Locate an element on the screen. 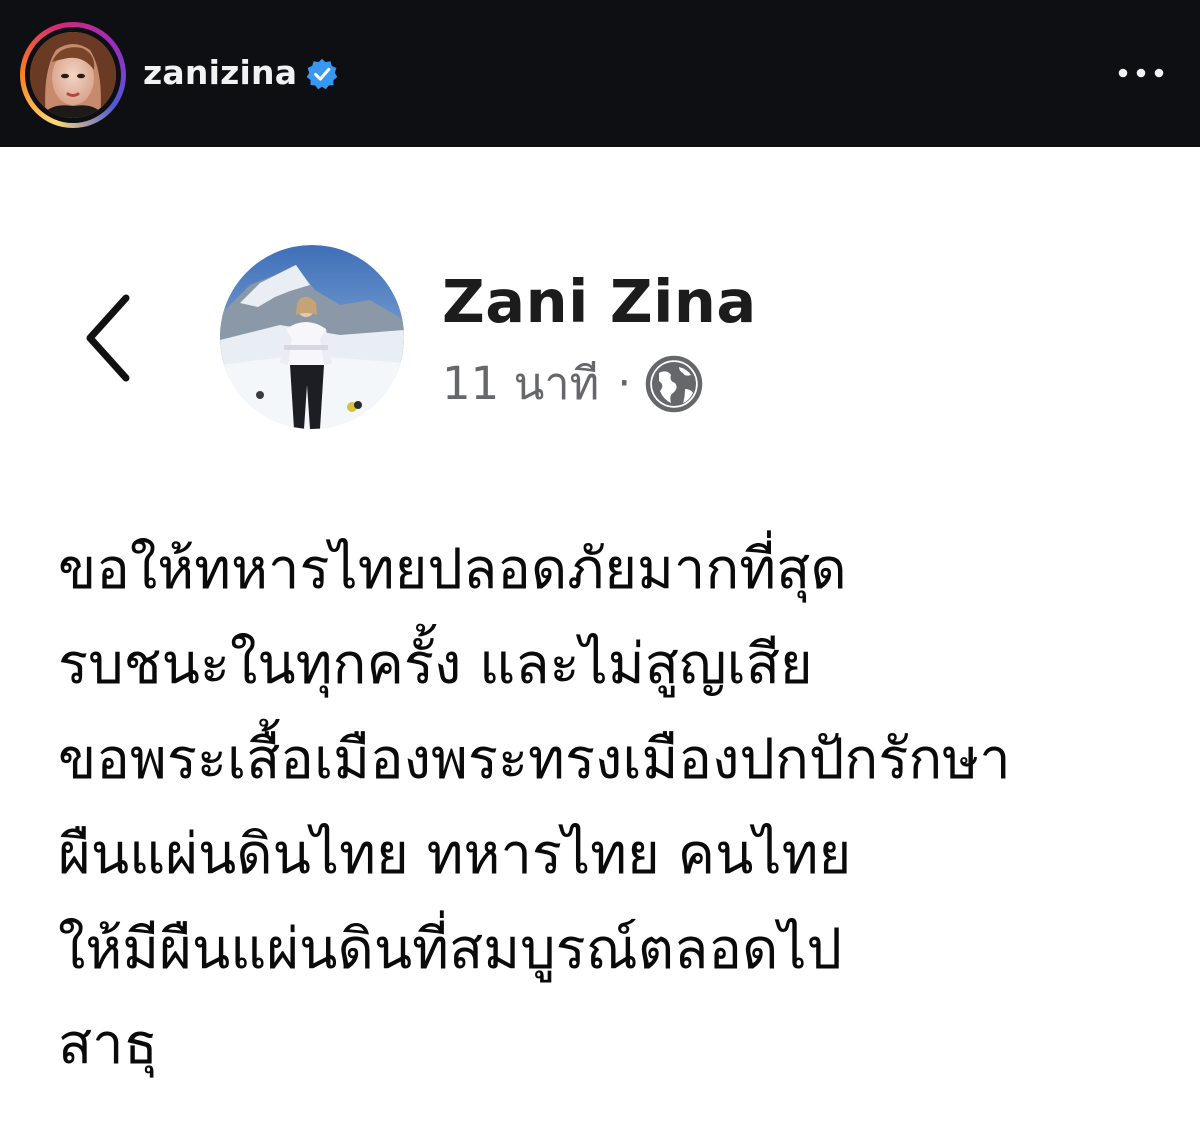 The width and height of the screenshot is (1200, 1143). post-text-line: รบชนะในทุกครั้ง และไม่สูญเสีย is located at coordinates (435, 664).